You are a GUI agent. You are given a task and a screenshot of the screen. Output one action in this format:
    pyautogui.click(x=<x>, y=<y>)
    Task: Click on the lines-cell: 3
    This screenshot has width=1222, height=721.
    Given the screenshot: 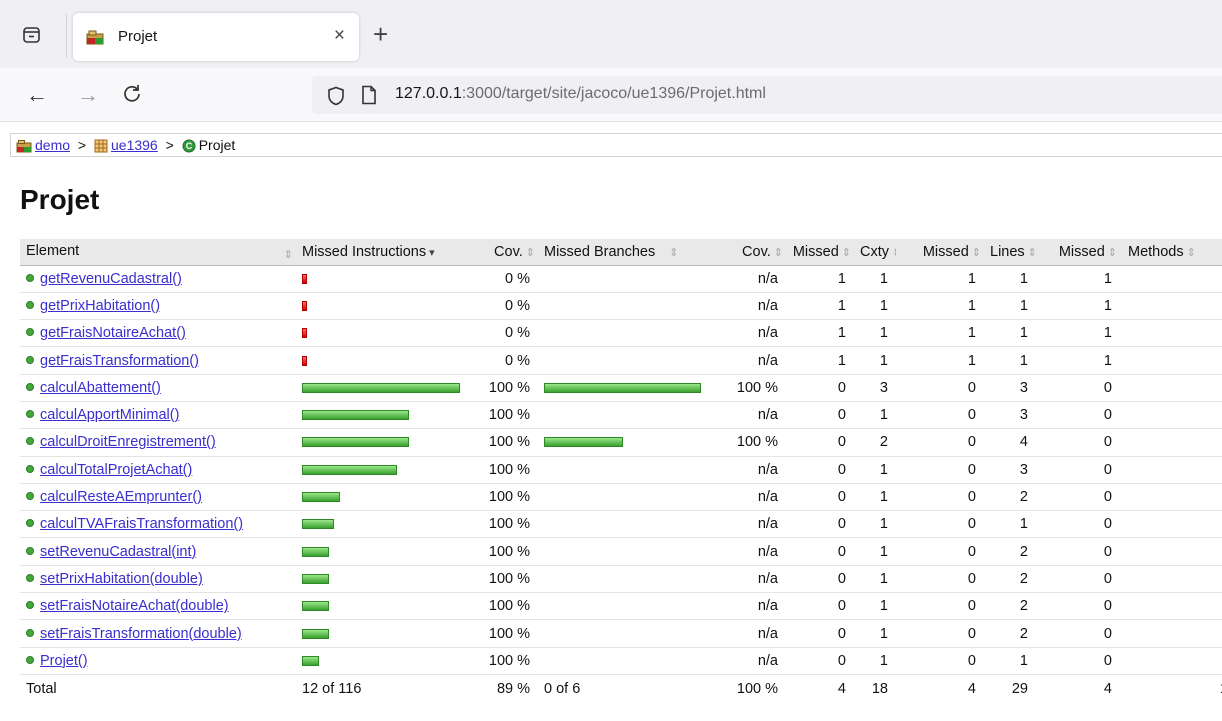 What is the action you would take?
    pyautogui.click(x=1010, y=470)
    